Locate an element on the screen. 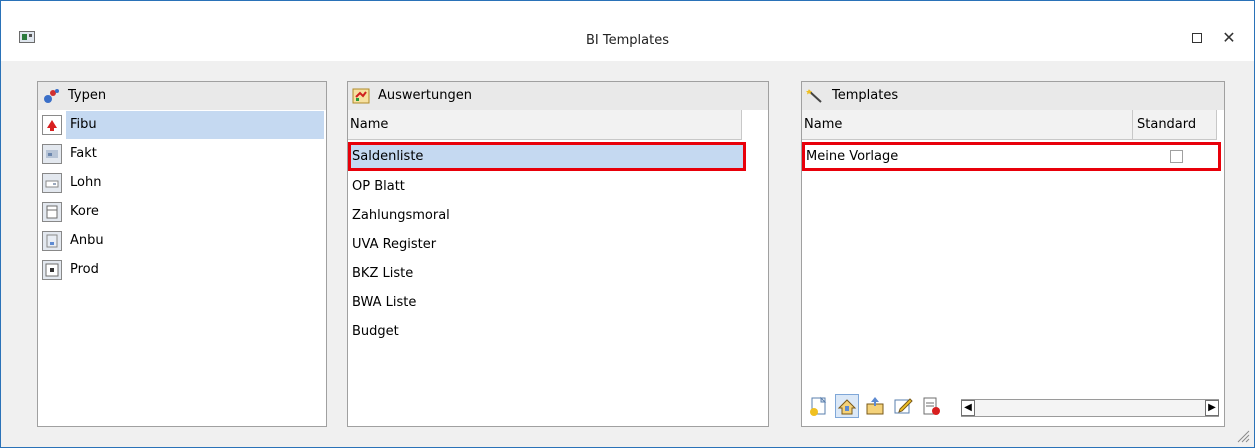  template-name: Meine Vorlage is located at coordinates (852, 156).